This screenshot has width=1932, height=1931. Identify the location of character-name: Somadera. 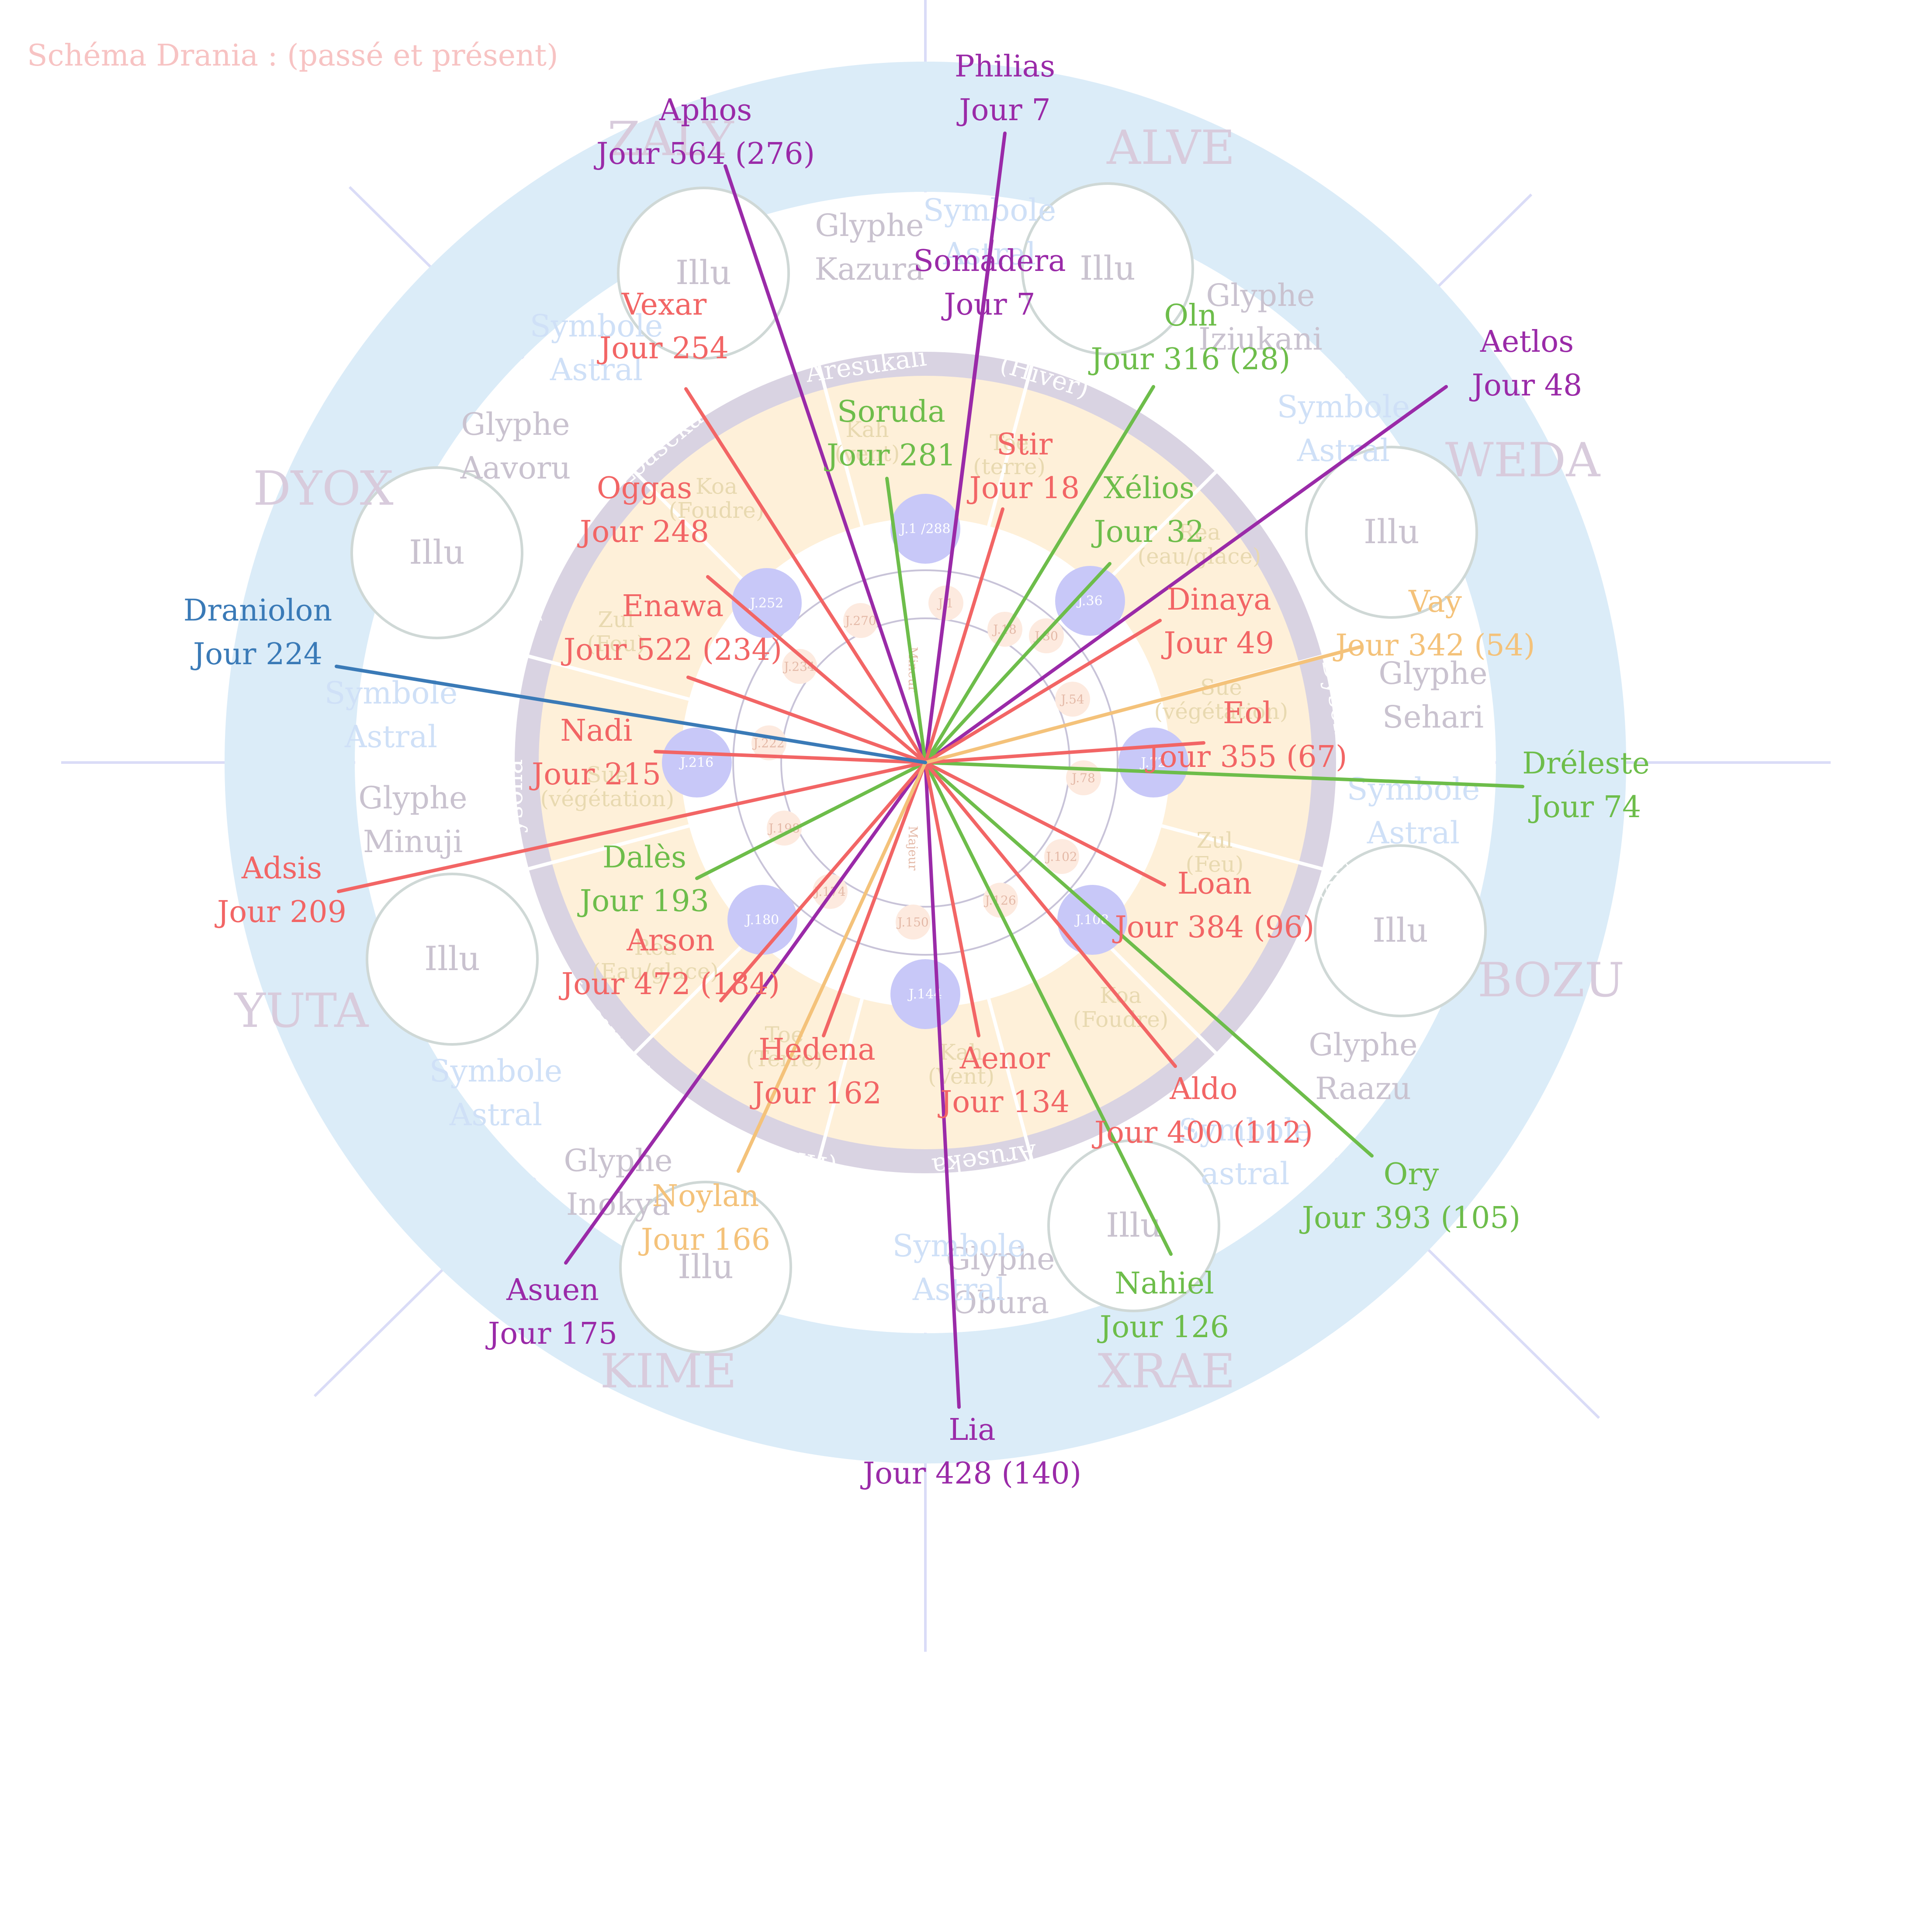
(989, 261).